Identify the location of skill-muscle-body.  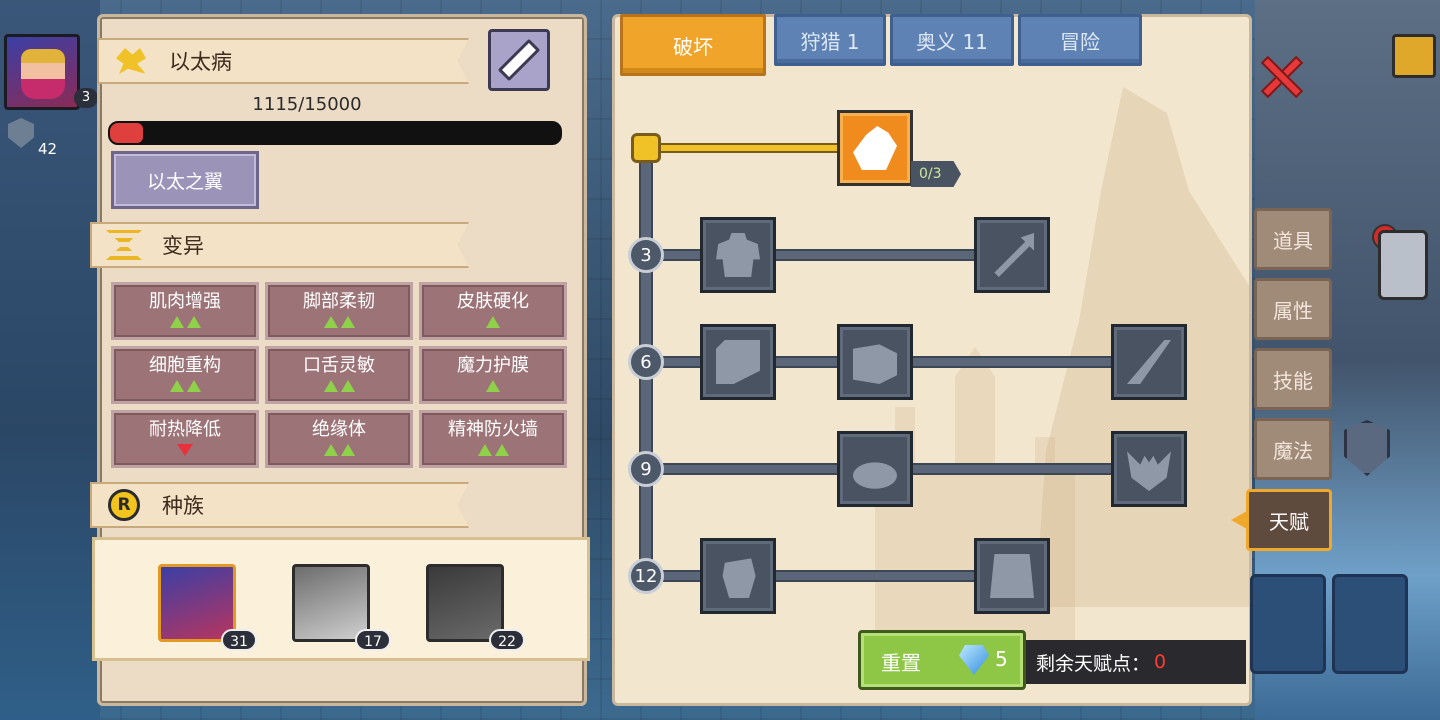
(738, 255).